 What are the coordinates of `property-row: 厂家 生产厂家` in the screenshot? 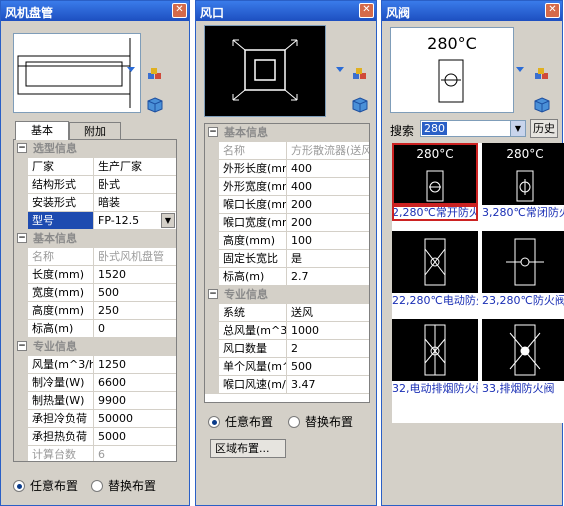 It's located at (95, 167).